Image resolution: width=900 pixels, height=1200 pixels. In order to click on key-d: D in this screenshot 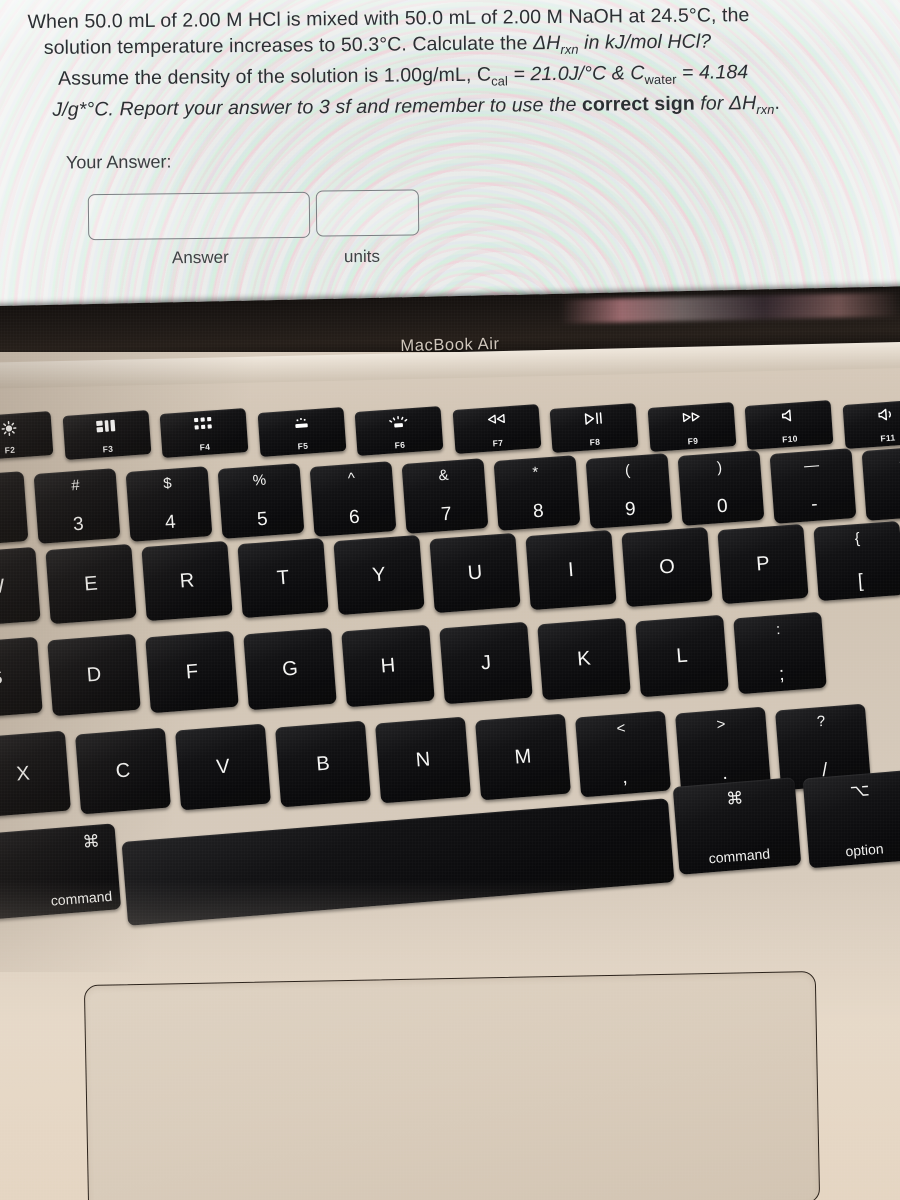, I will do `click(94, 675)`.